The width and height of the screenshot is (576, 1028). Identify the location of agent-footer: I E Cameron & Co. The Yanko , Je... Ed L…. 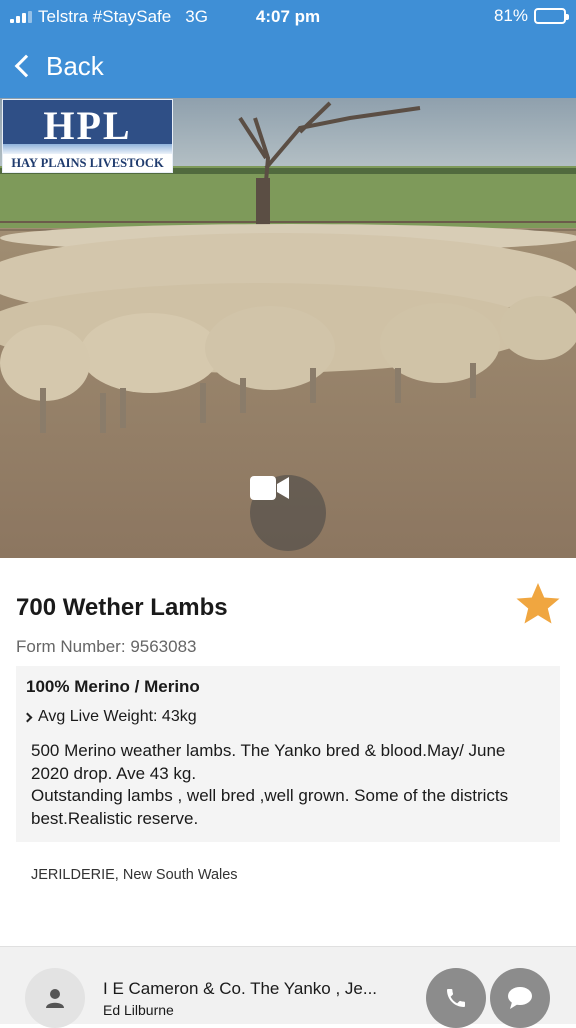
(288, 987).